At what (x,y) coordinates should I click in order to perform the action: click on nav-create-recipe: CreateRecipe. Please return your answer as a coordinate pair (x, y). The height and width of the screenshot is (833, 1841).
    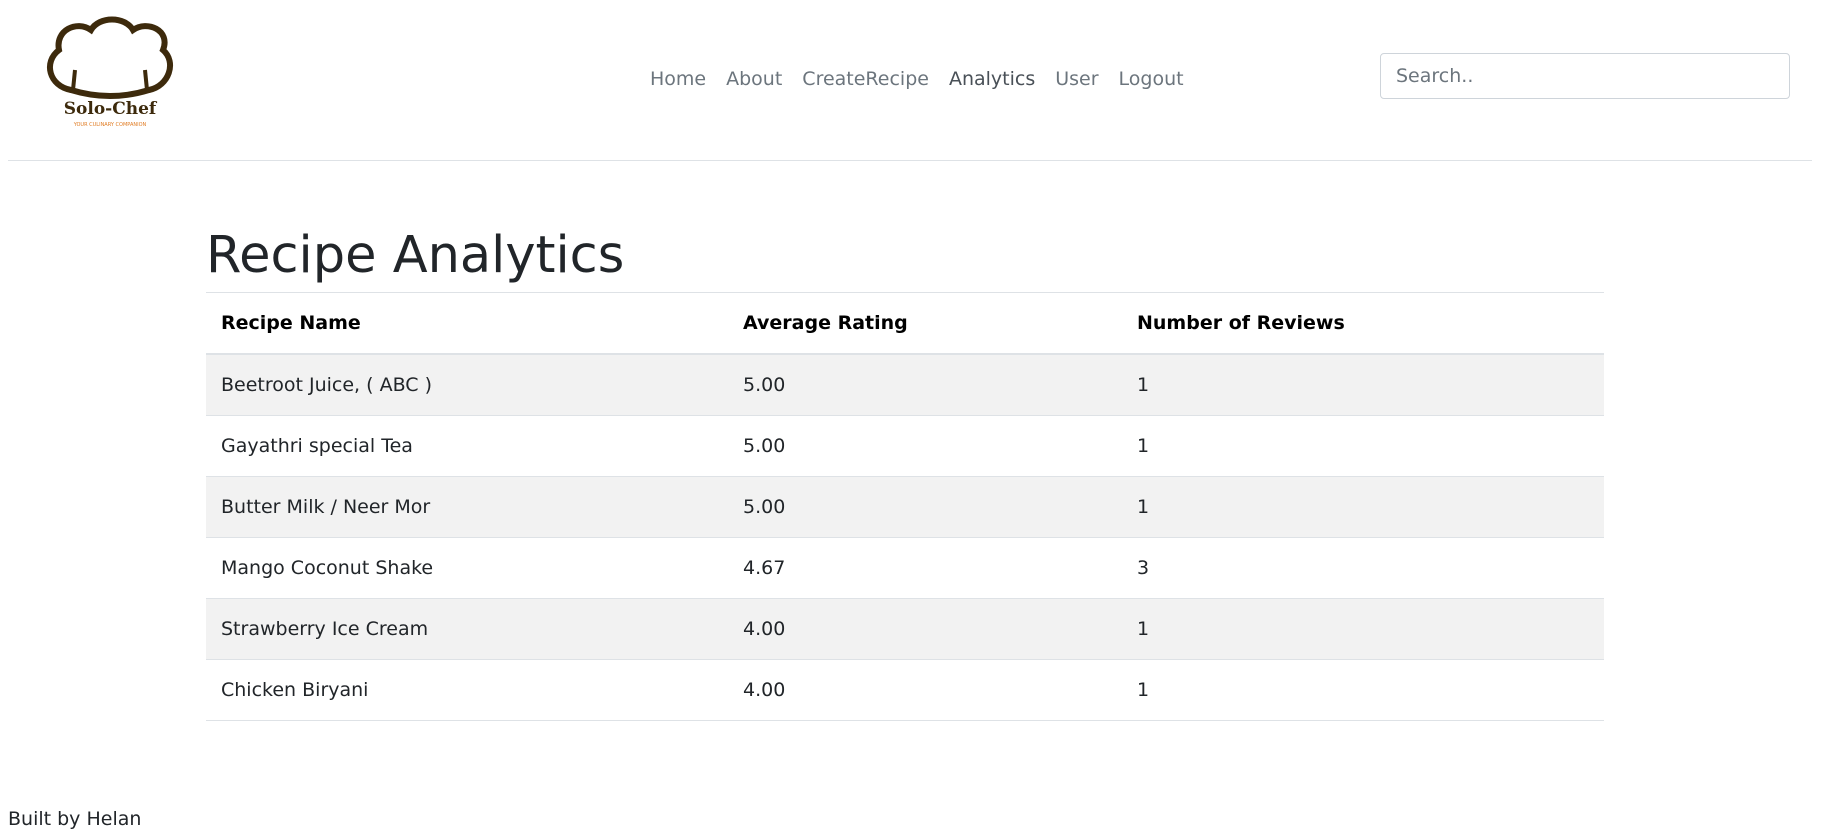
    Looking at the image, I should click on (865, 79).